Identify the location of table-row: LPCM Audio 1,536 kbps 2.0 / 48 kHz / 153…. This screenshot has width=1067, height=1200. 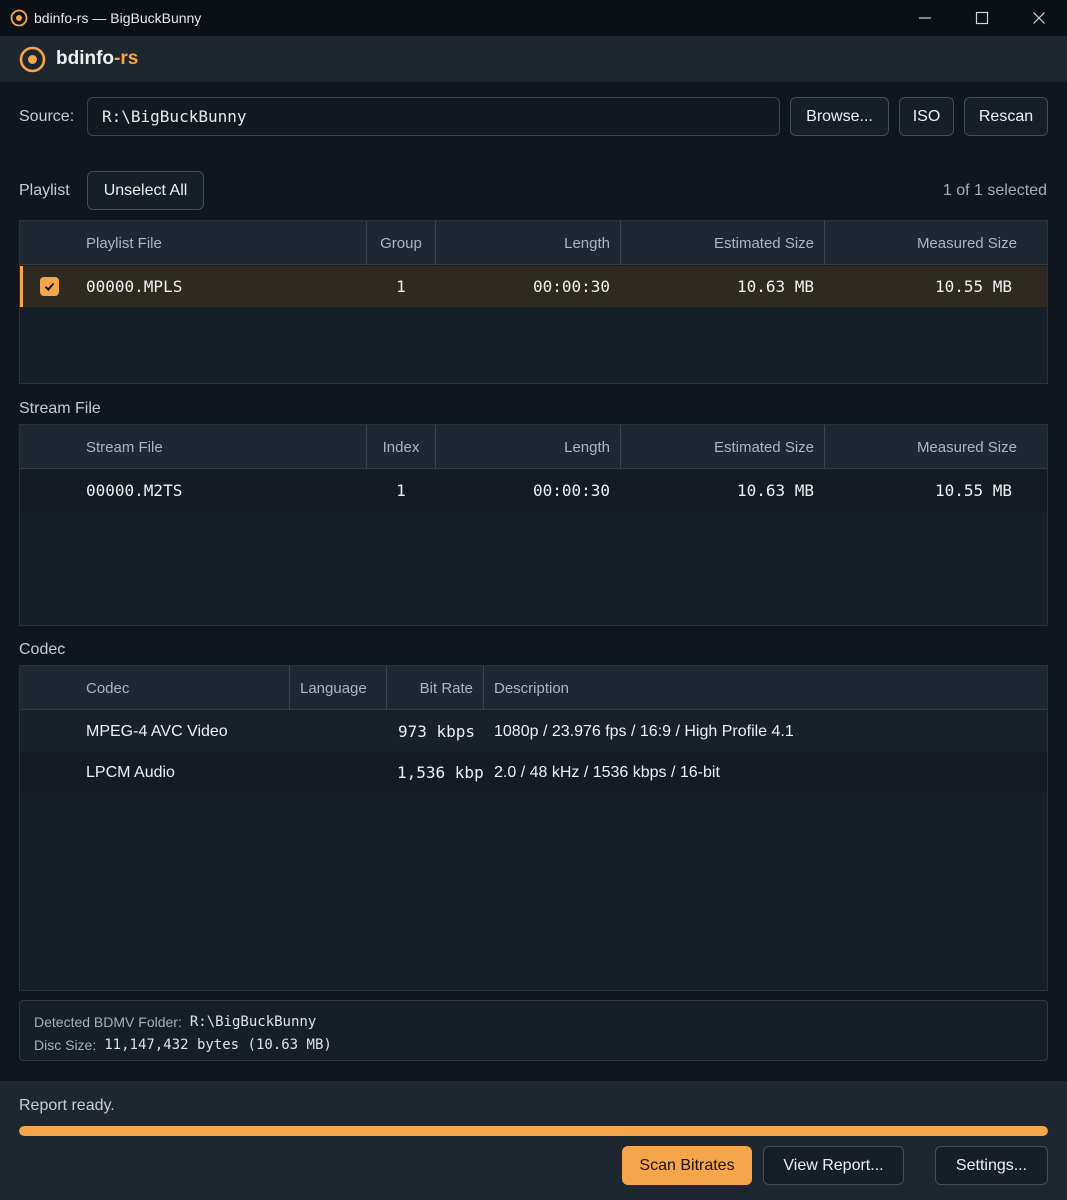
(533, 772).